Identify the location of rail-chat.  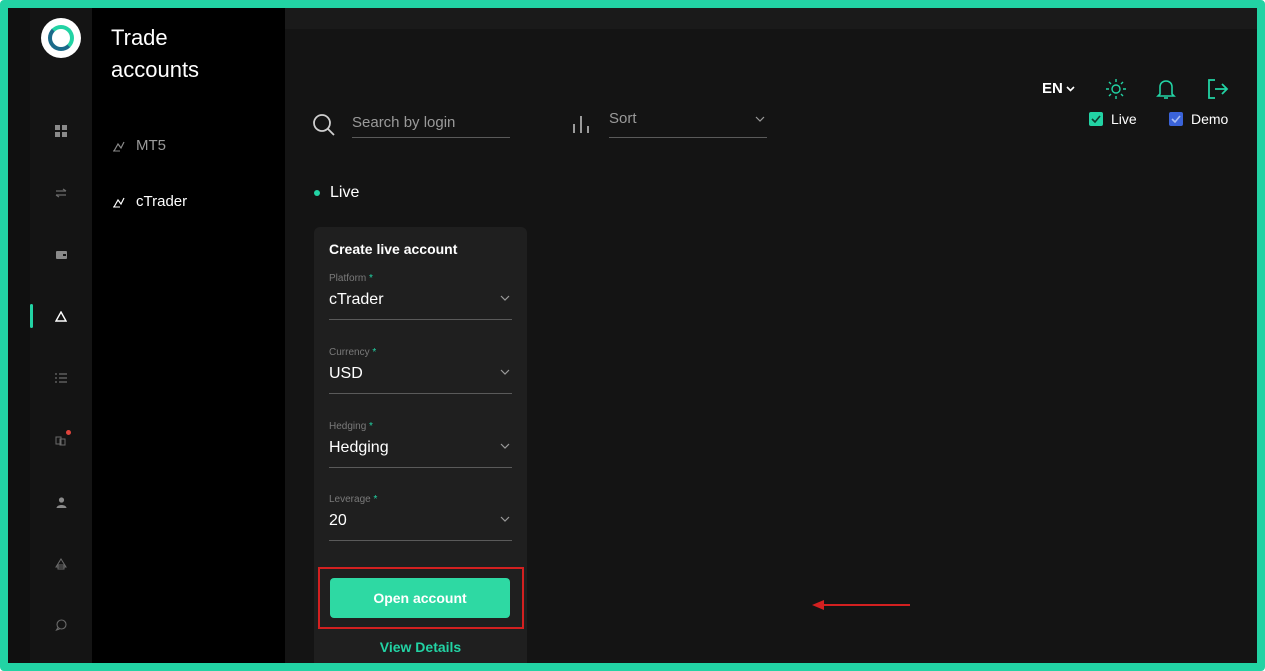
(61, 625).